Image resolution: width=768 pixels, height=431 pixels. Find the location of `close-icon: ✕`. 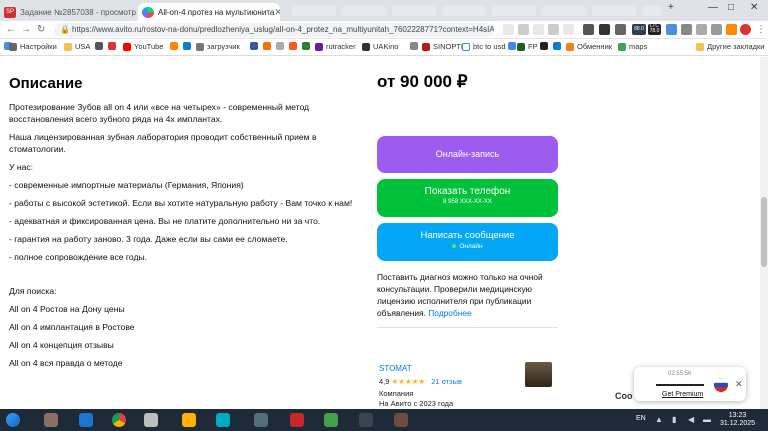

close-icon: ✕ is located at coordinates (739, 384).